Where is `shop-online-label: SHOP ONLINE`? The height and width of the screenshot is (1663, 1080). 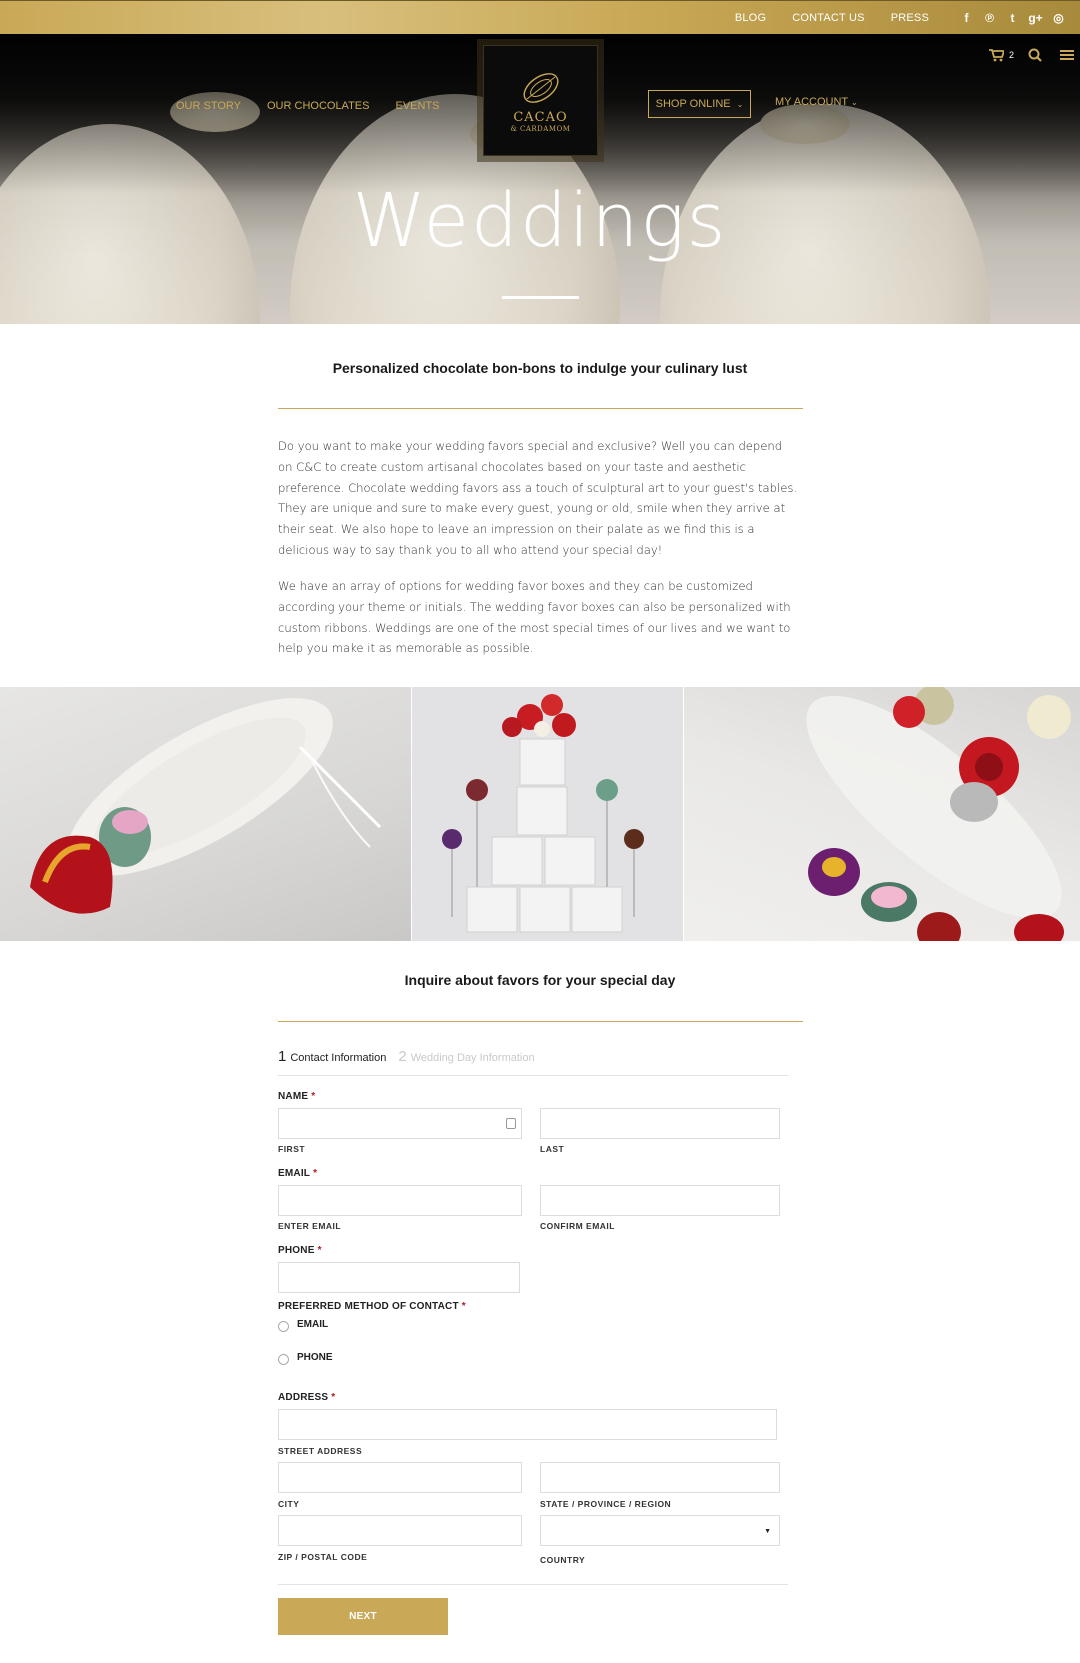 shop-online-label: SHOP ONLINE is located at coordinates (693, 104).